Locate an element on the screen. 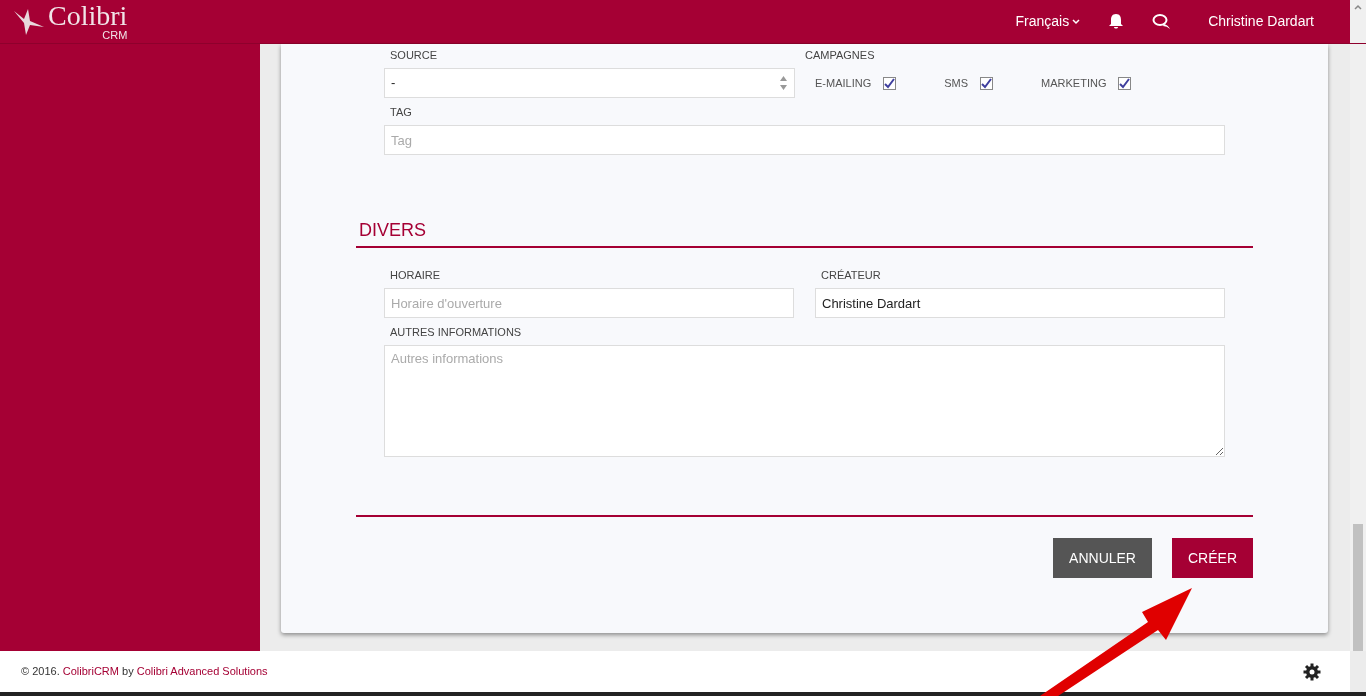 Image resolution: width=1366 pixels, height=696 pixels. company-link: Colibri Advanced Solutions is located at coordinates (202, 671).